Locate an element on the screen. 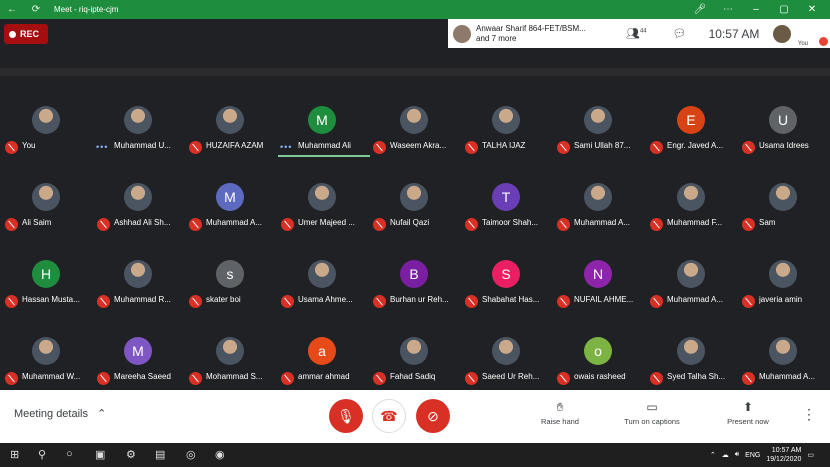 The width and height of the screenshot is (830, 467). browser-titlebar: ← ⟳ Meet - riq-ipte-cjm 🎤︎ ⋯ – ▢ ✕ is located at coordinates (415, 9).